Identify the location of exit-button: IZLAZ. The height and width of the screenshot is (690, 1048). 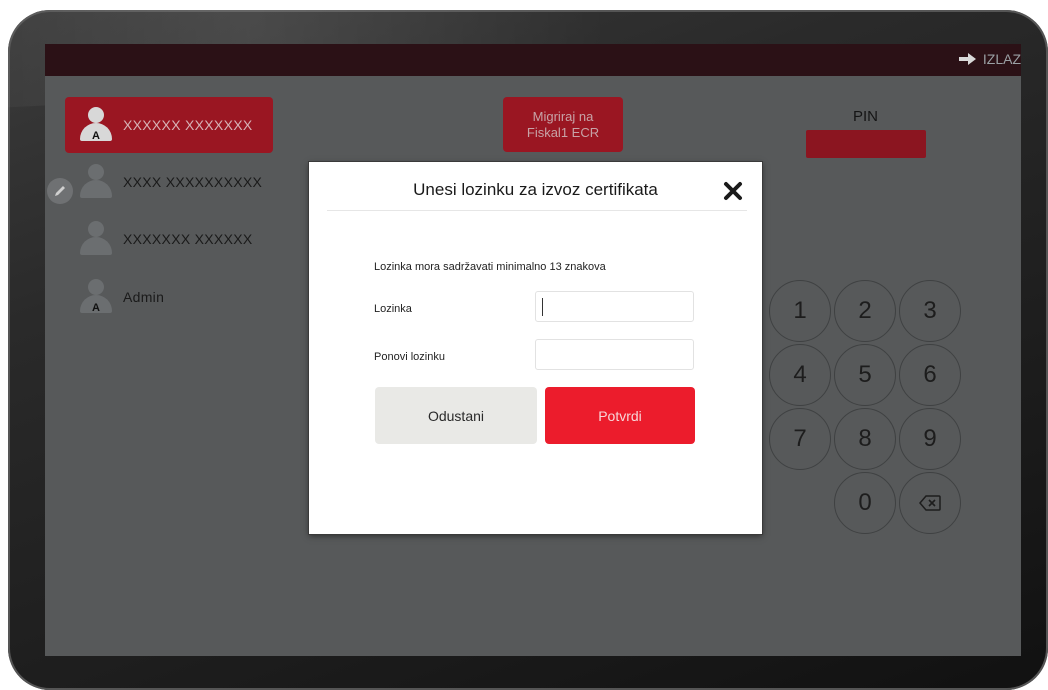
(989, 59).